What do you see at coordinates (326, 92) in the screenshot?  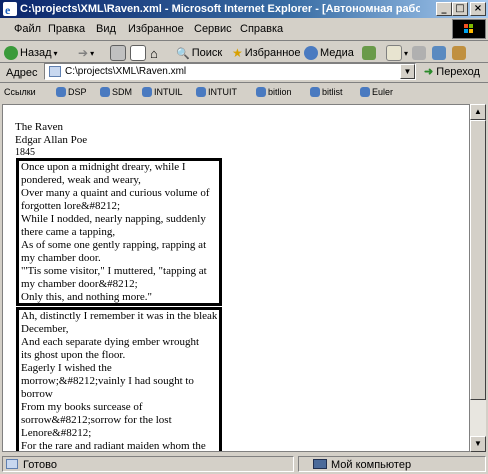 I see `link-bitlist: bitlist` at bounding box center [326, 92].